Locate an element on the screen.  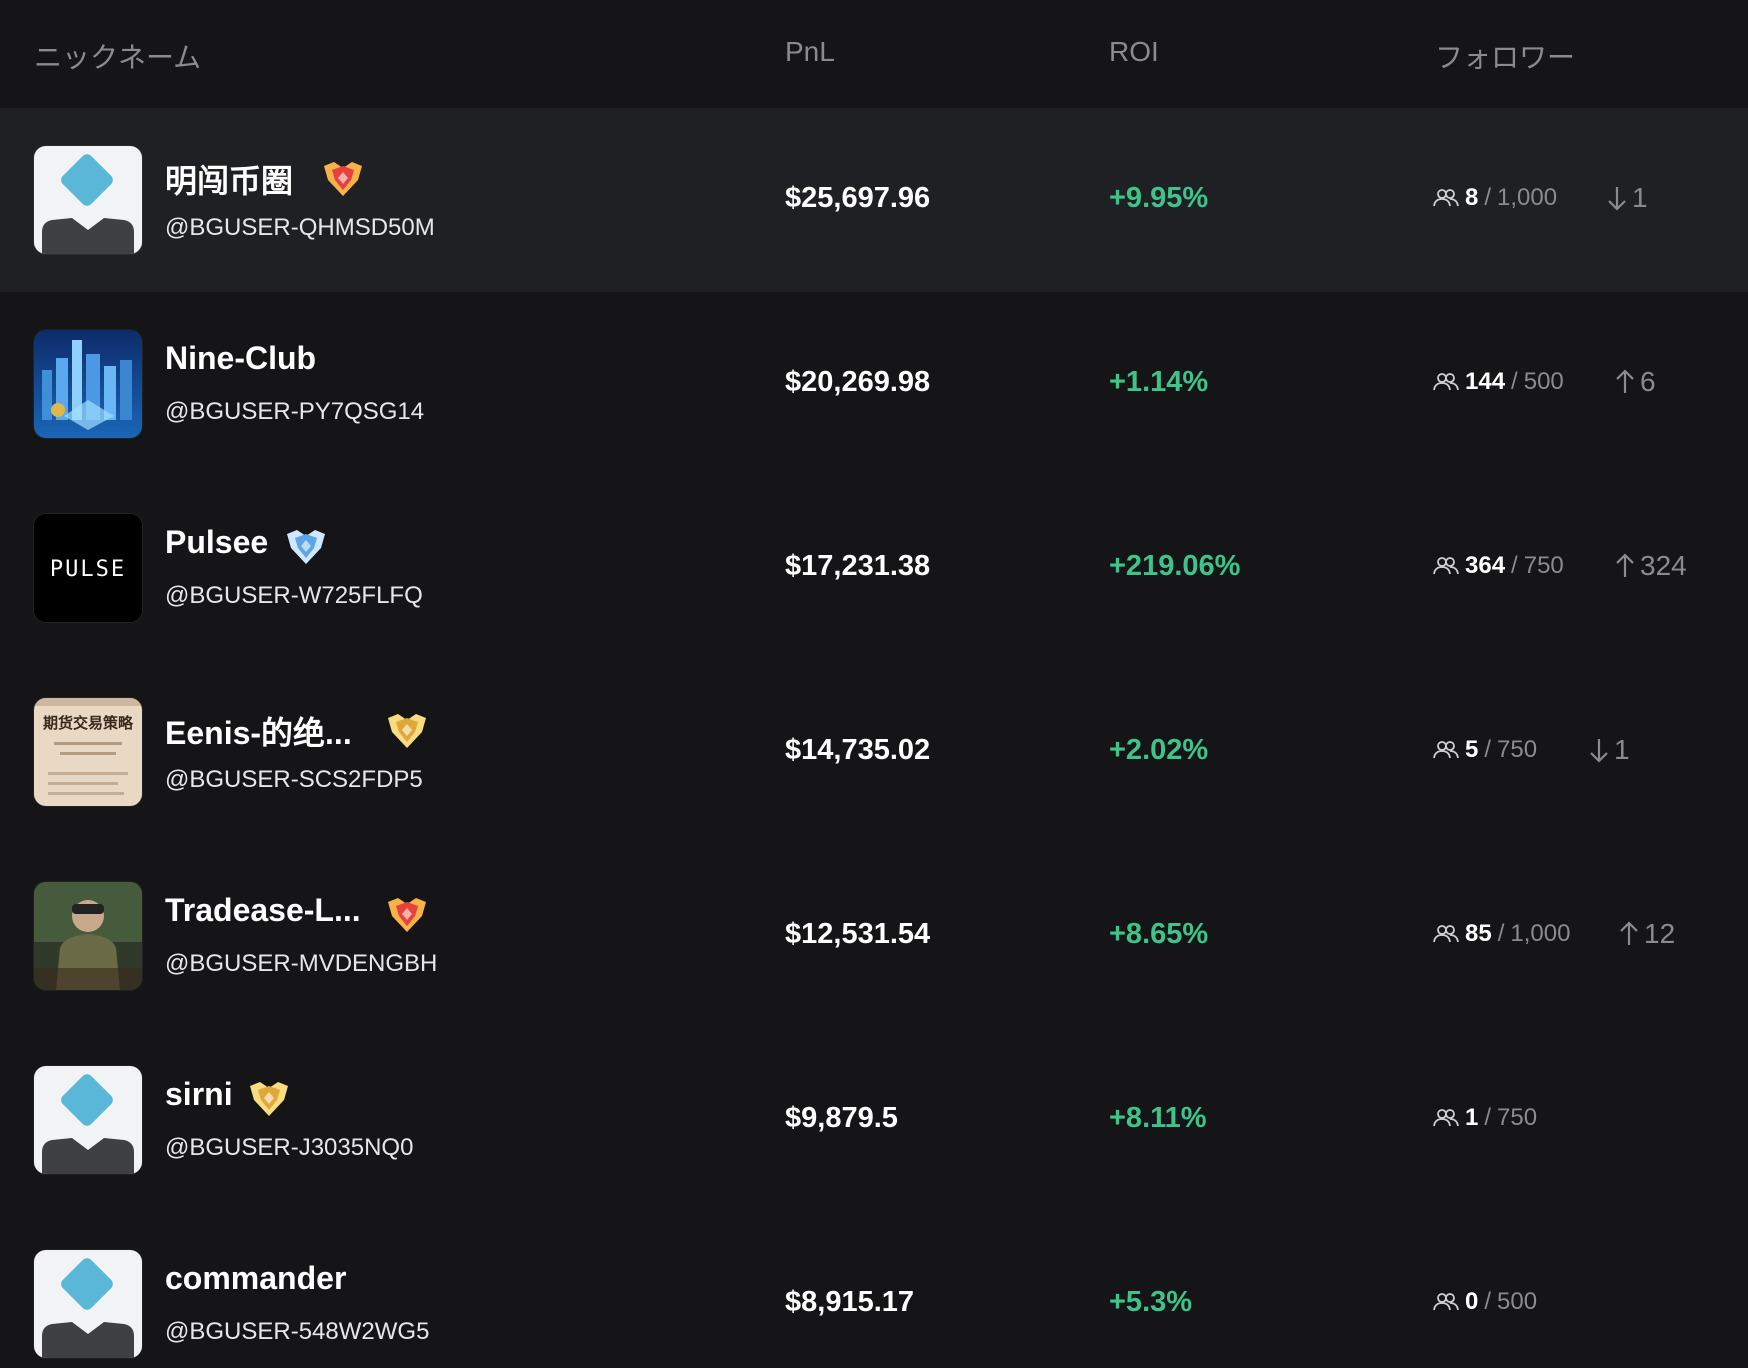
pnl-value: $14,735.02 is located at coordinates (858, 750).